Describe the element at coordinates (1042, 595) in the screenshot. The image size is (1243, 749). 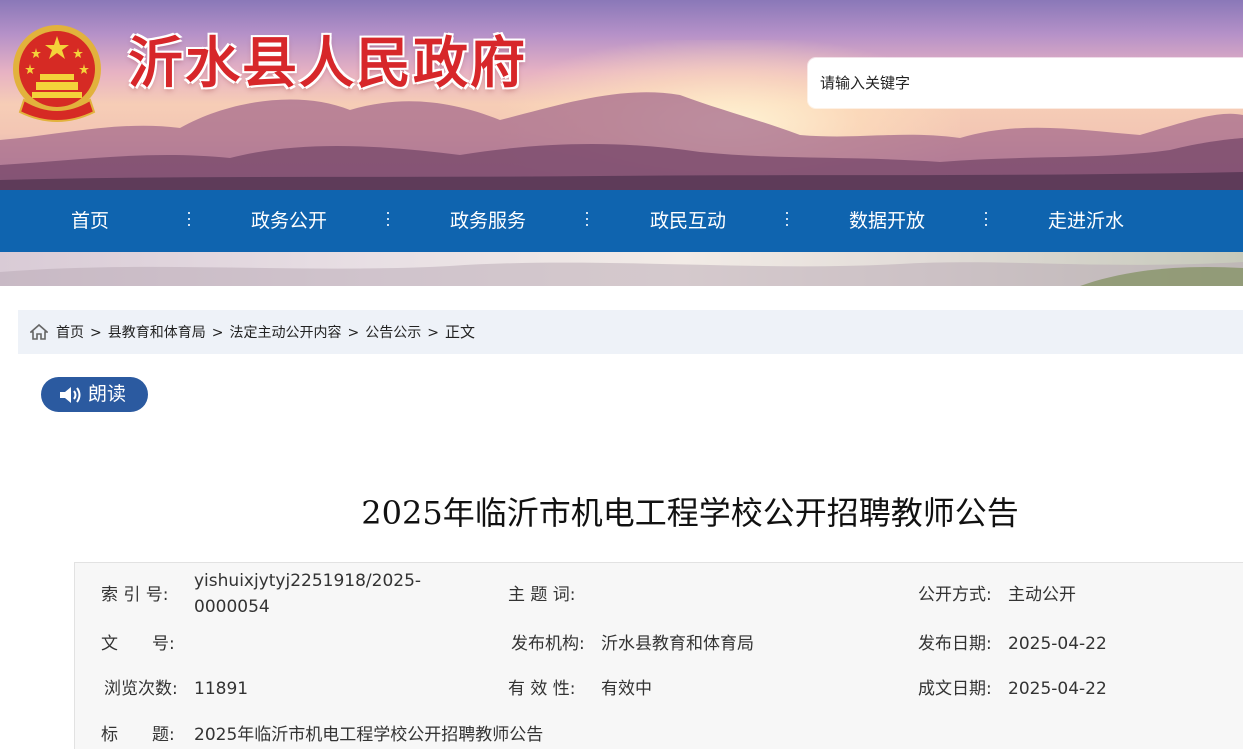
I see `meta-value-disclosure: 主动公开` at that location.